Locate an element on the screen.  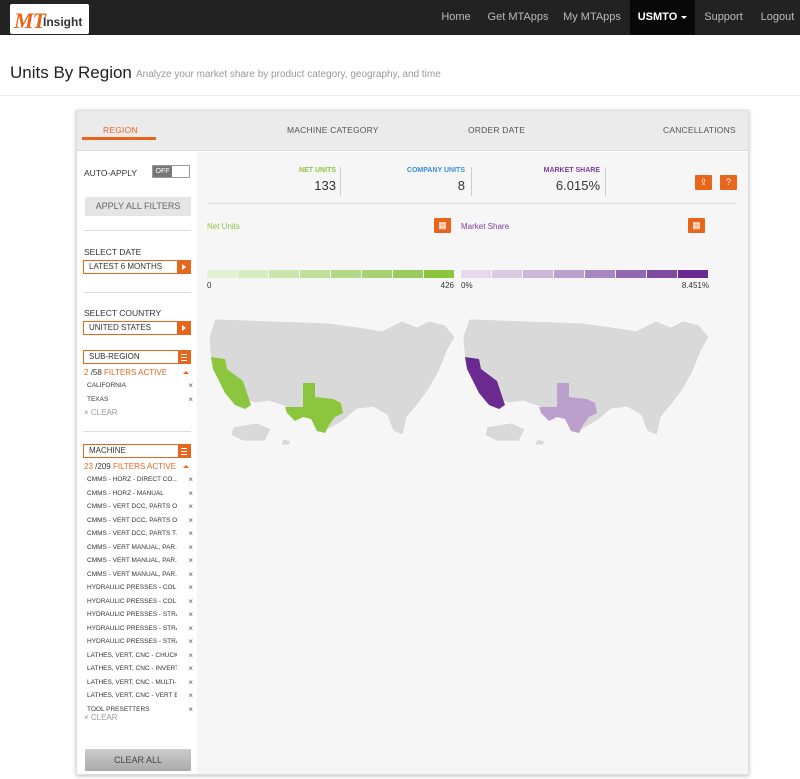
market-share-legend-max: 8.451% is located at coordinates (695, 285).